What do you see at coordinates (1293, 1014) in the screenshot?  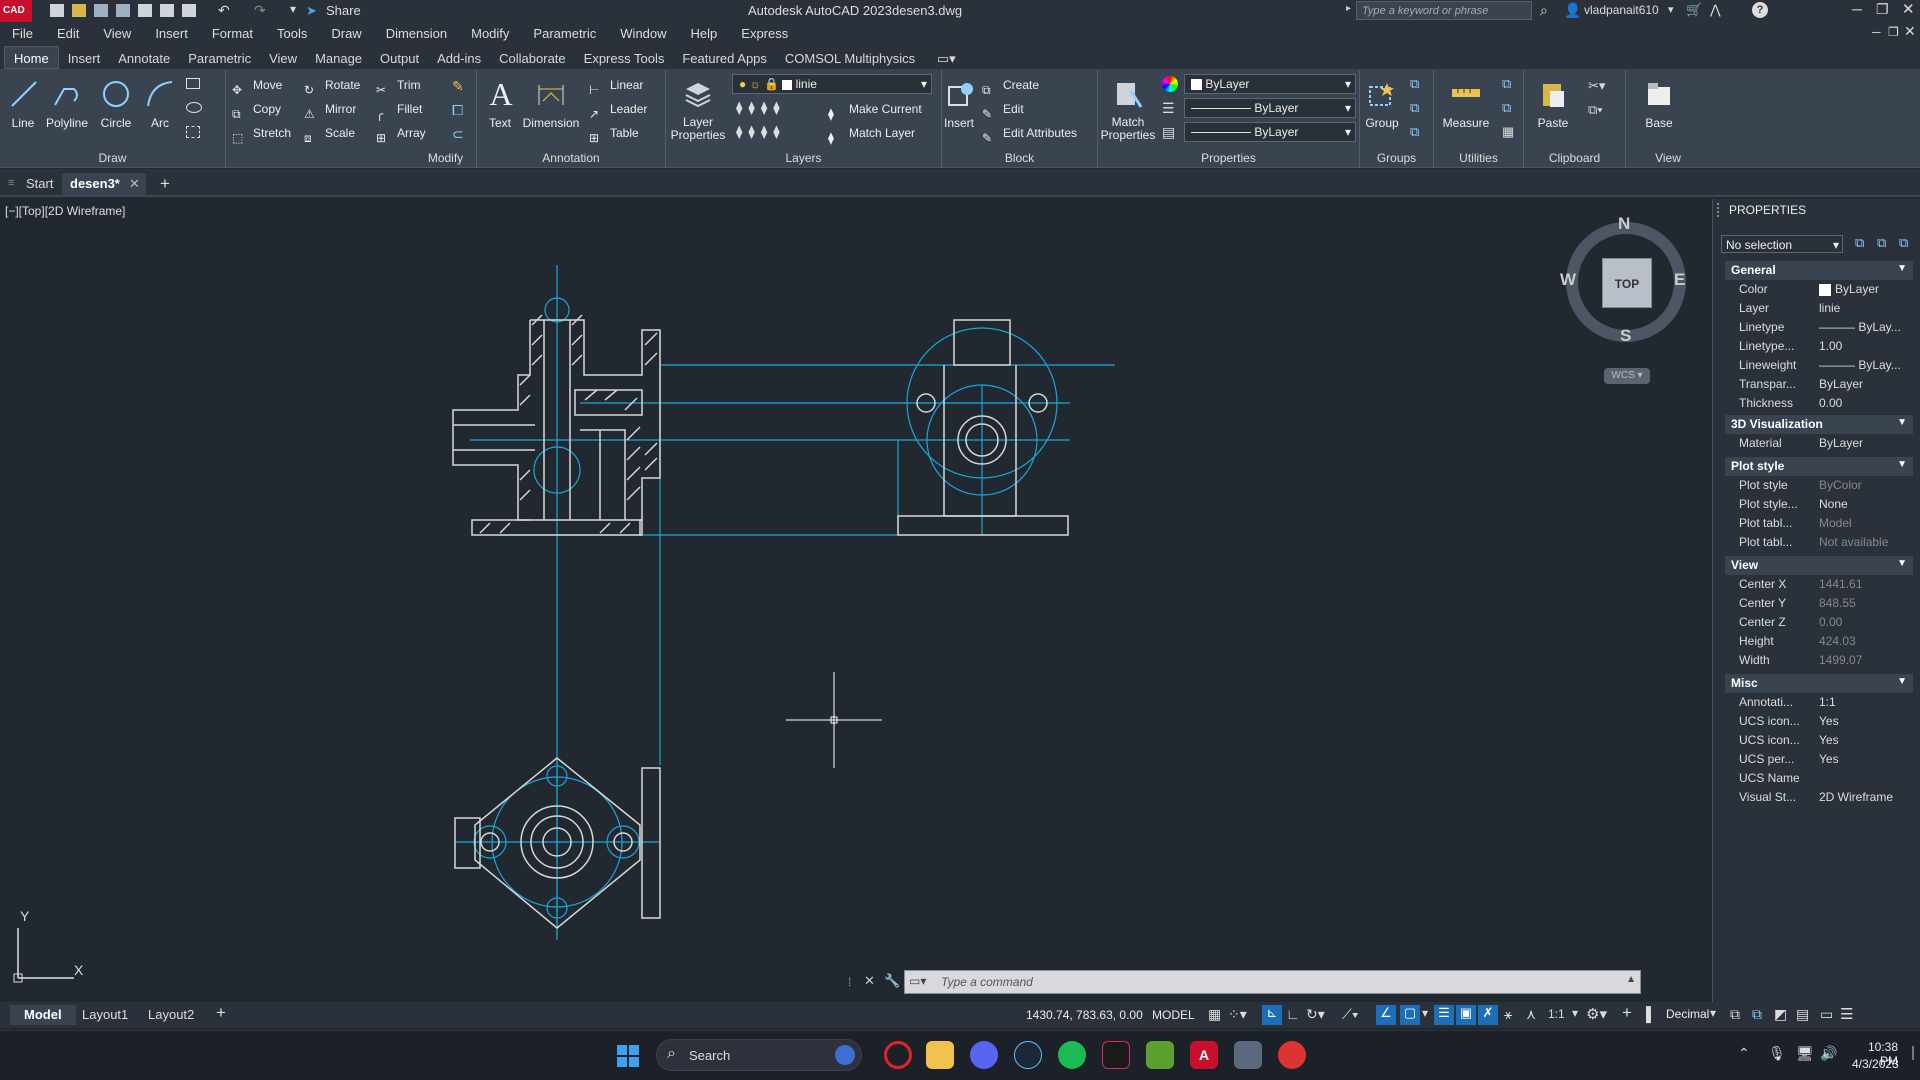 I see `ortho-icon: ∟` at bounding box center [1293, 1014].